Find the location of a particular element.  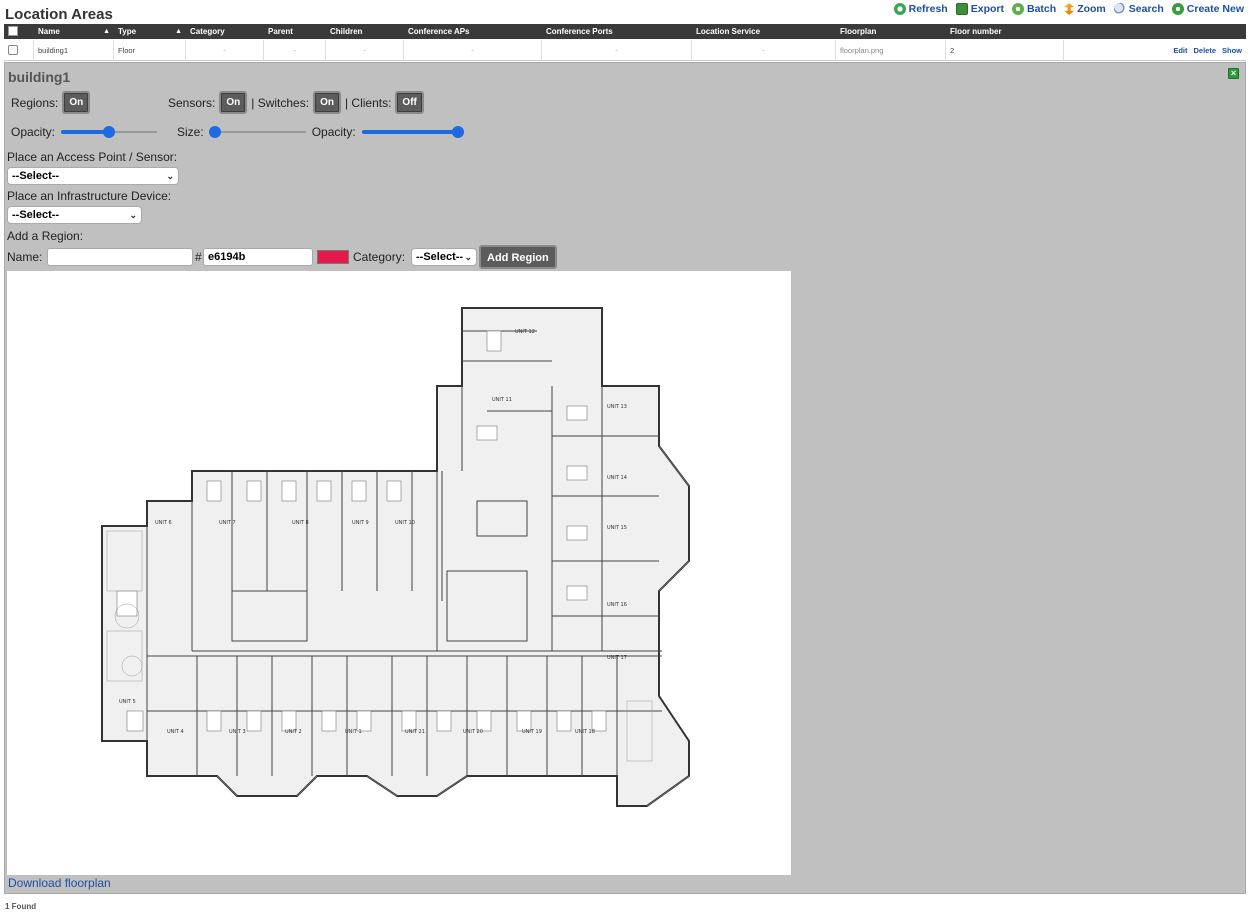

col-conference-ports: Conference Ports is located at coordinates (617, 31).